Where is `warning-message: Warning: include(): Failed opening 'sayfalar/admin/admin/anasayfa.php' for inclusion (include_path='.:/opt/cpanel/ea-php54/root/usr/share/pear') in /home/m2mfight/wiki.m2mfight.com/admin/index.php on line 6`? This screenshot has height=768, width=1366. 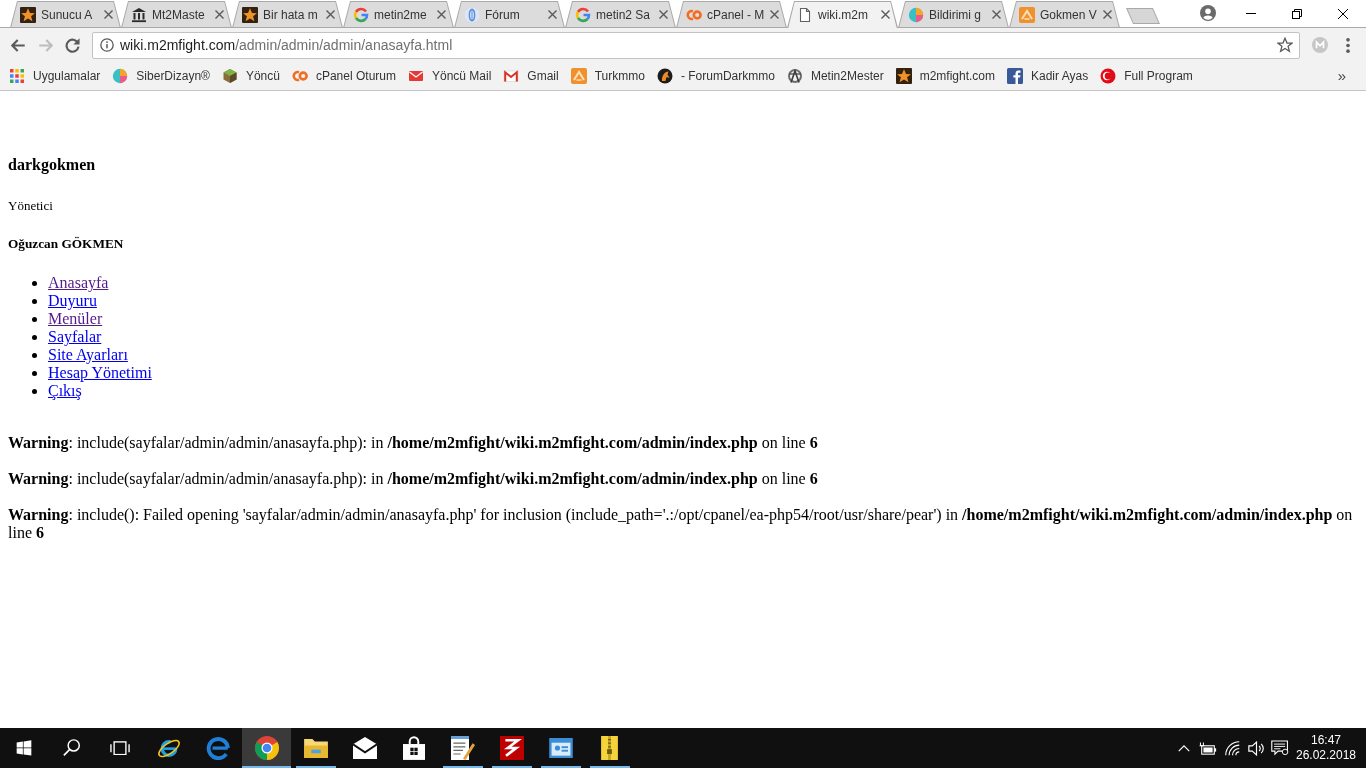 warning-message: Warning: include(): Failed opening 'sayfalar/admin/admin/anasayfa.php' for inclusion (include_path='.:/opt/cpanel/ea-php54/root/usr/share/pear') in /home/m2mfight/wiki.m2mfight.com/admin/index.php on line 6 is located at coordinates (681, 524).